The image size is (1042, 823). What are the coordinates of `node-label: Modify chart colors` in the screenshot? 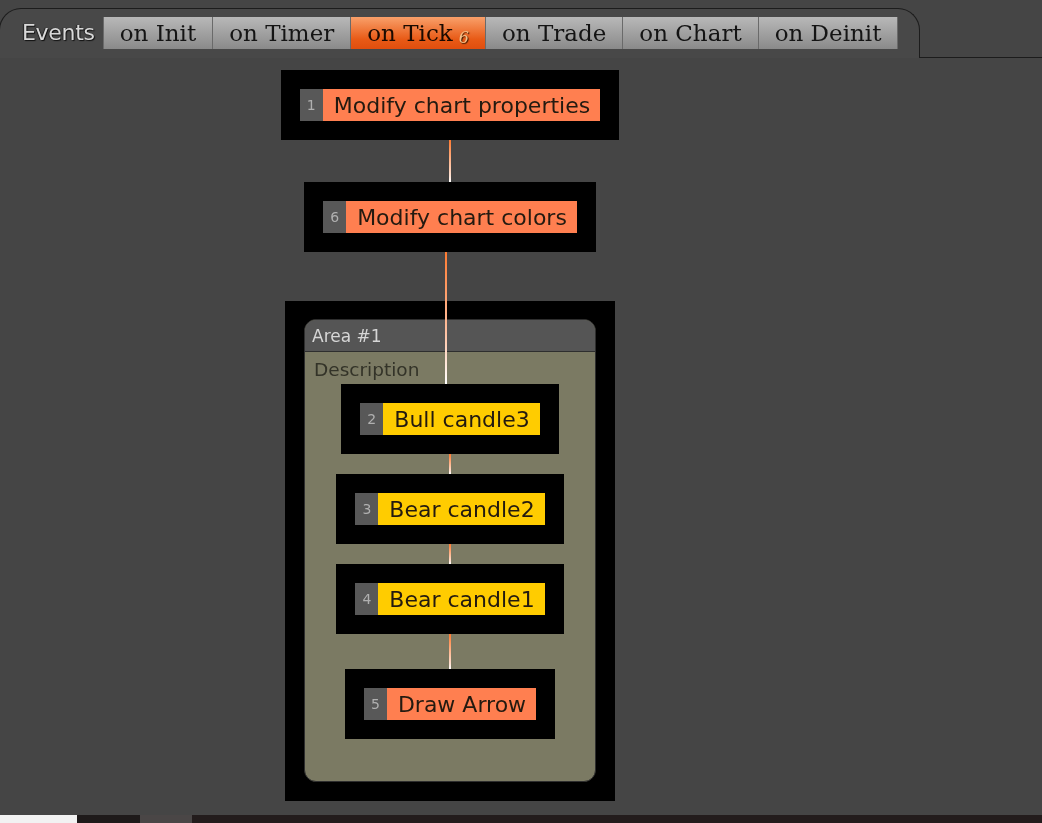 It's located at (461, 217).